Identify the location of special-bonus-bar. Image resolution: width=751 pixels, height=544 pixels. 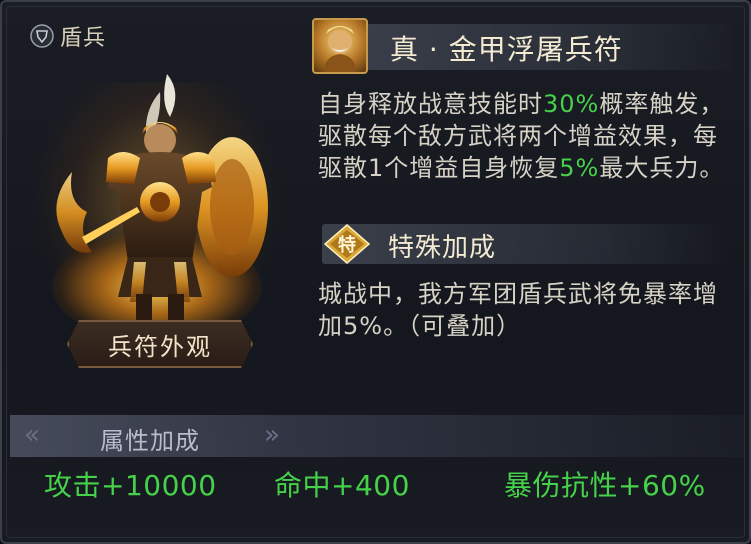
(522, 244).